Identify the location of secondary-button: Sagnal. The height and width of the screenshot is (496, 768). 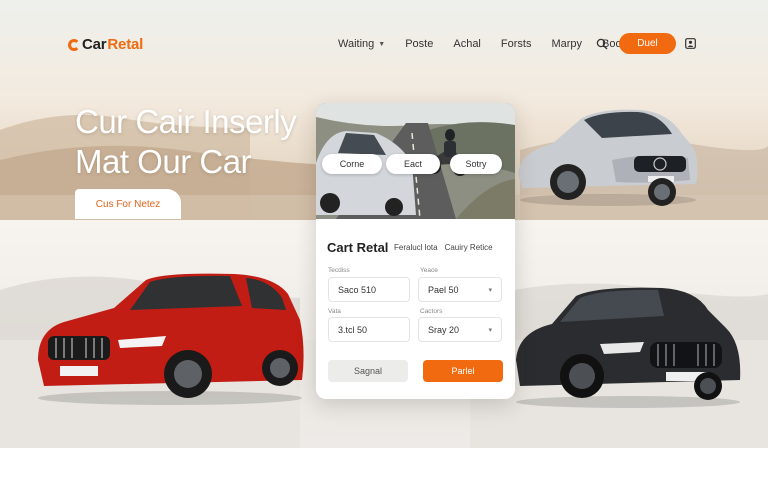
(368, 371).